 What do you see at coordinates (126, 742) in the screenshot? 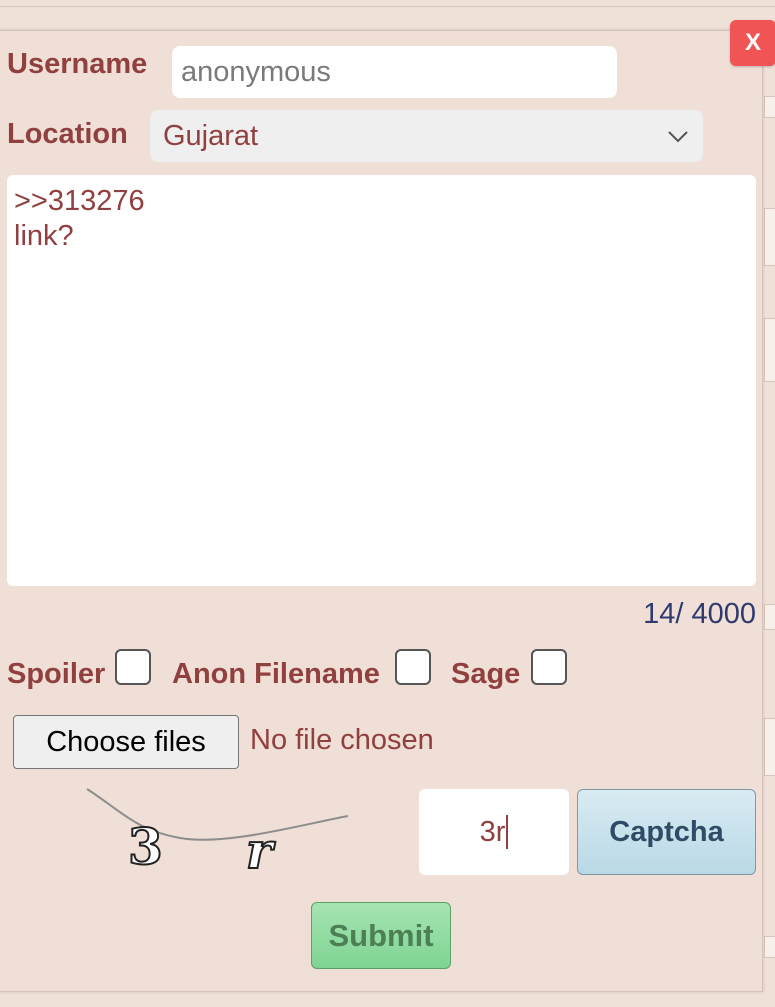
I see `choose-files-button: Choose files` at bounding box center [126, 742].